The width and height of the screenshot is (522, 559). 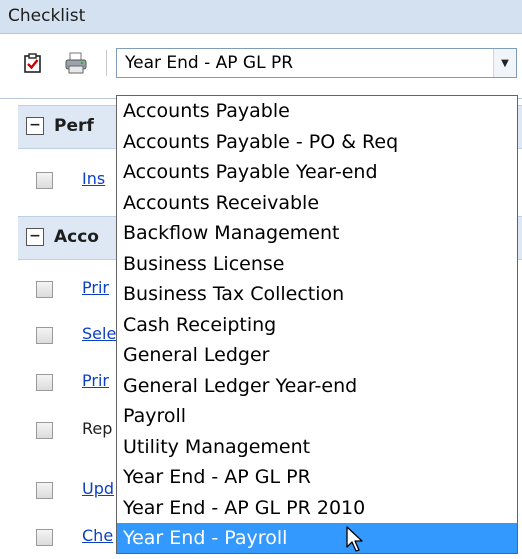 What do you see at coordinates (33, 63) in the screenshot?
I see `checklist-icon` at bounding box center [33, 63].